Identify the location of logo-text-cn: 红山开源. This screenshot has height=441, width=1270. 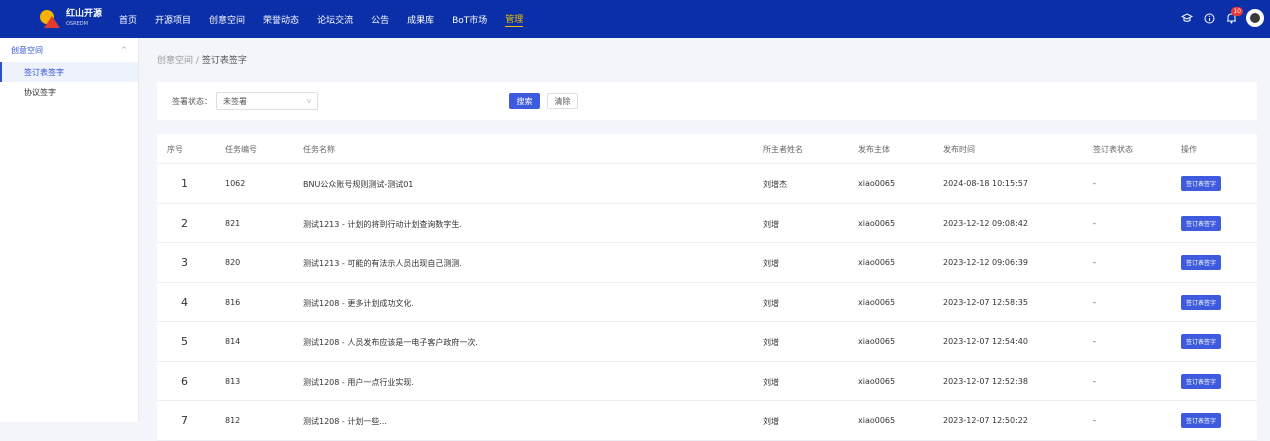
(84, 14).